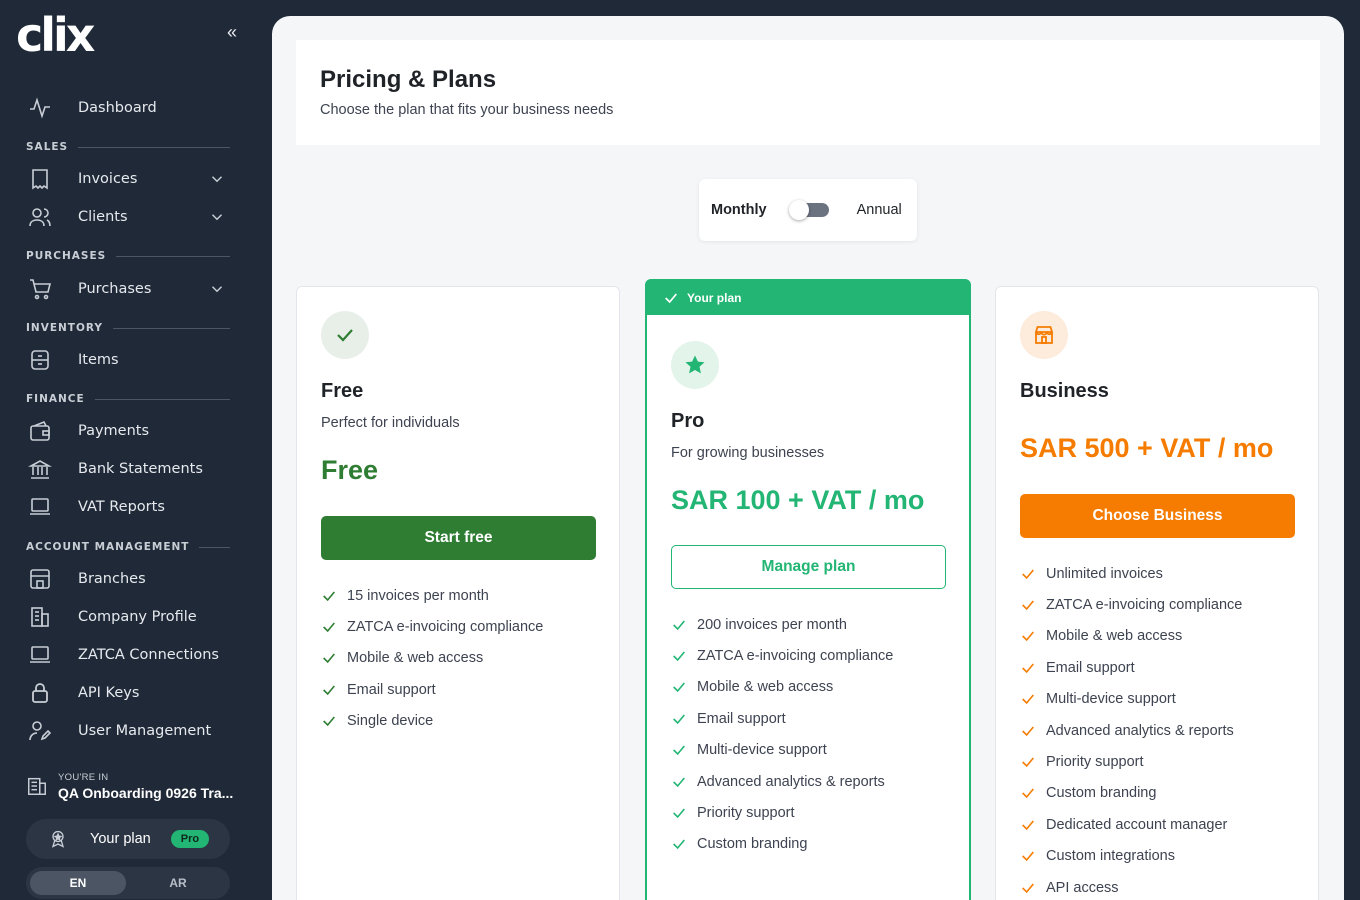 The height and width of the screenshot is (900, 1360). What do you see at coordinates (445, 627) in the screenshot?
I see `feature-text: ZATCA e-invoicing compliance` at bounding box center [445, 627].